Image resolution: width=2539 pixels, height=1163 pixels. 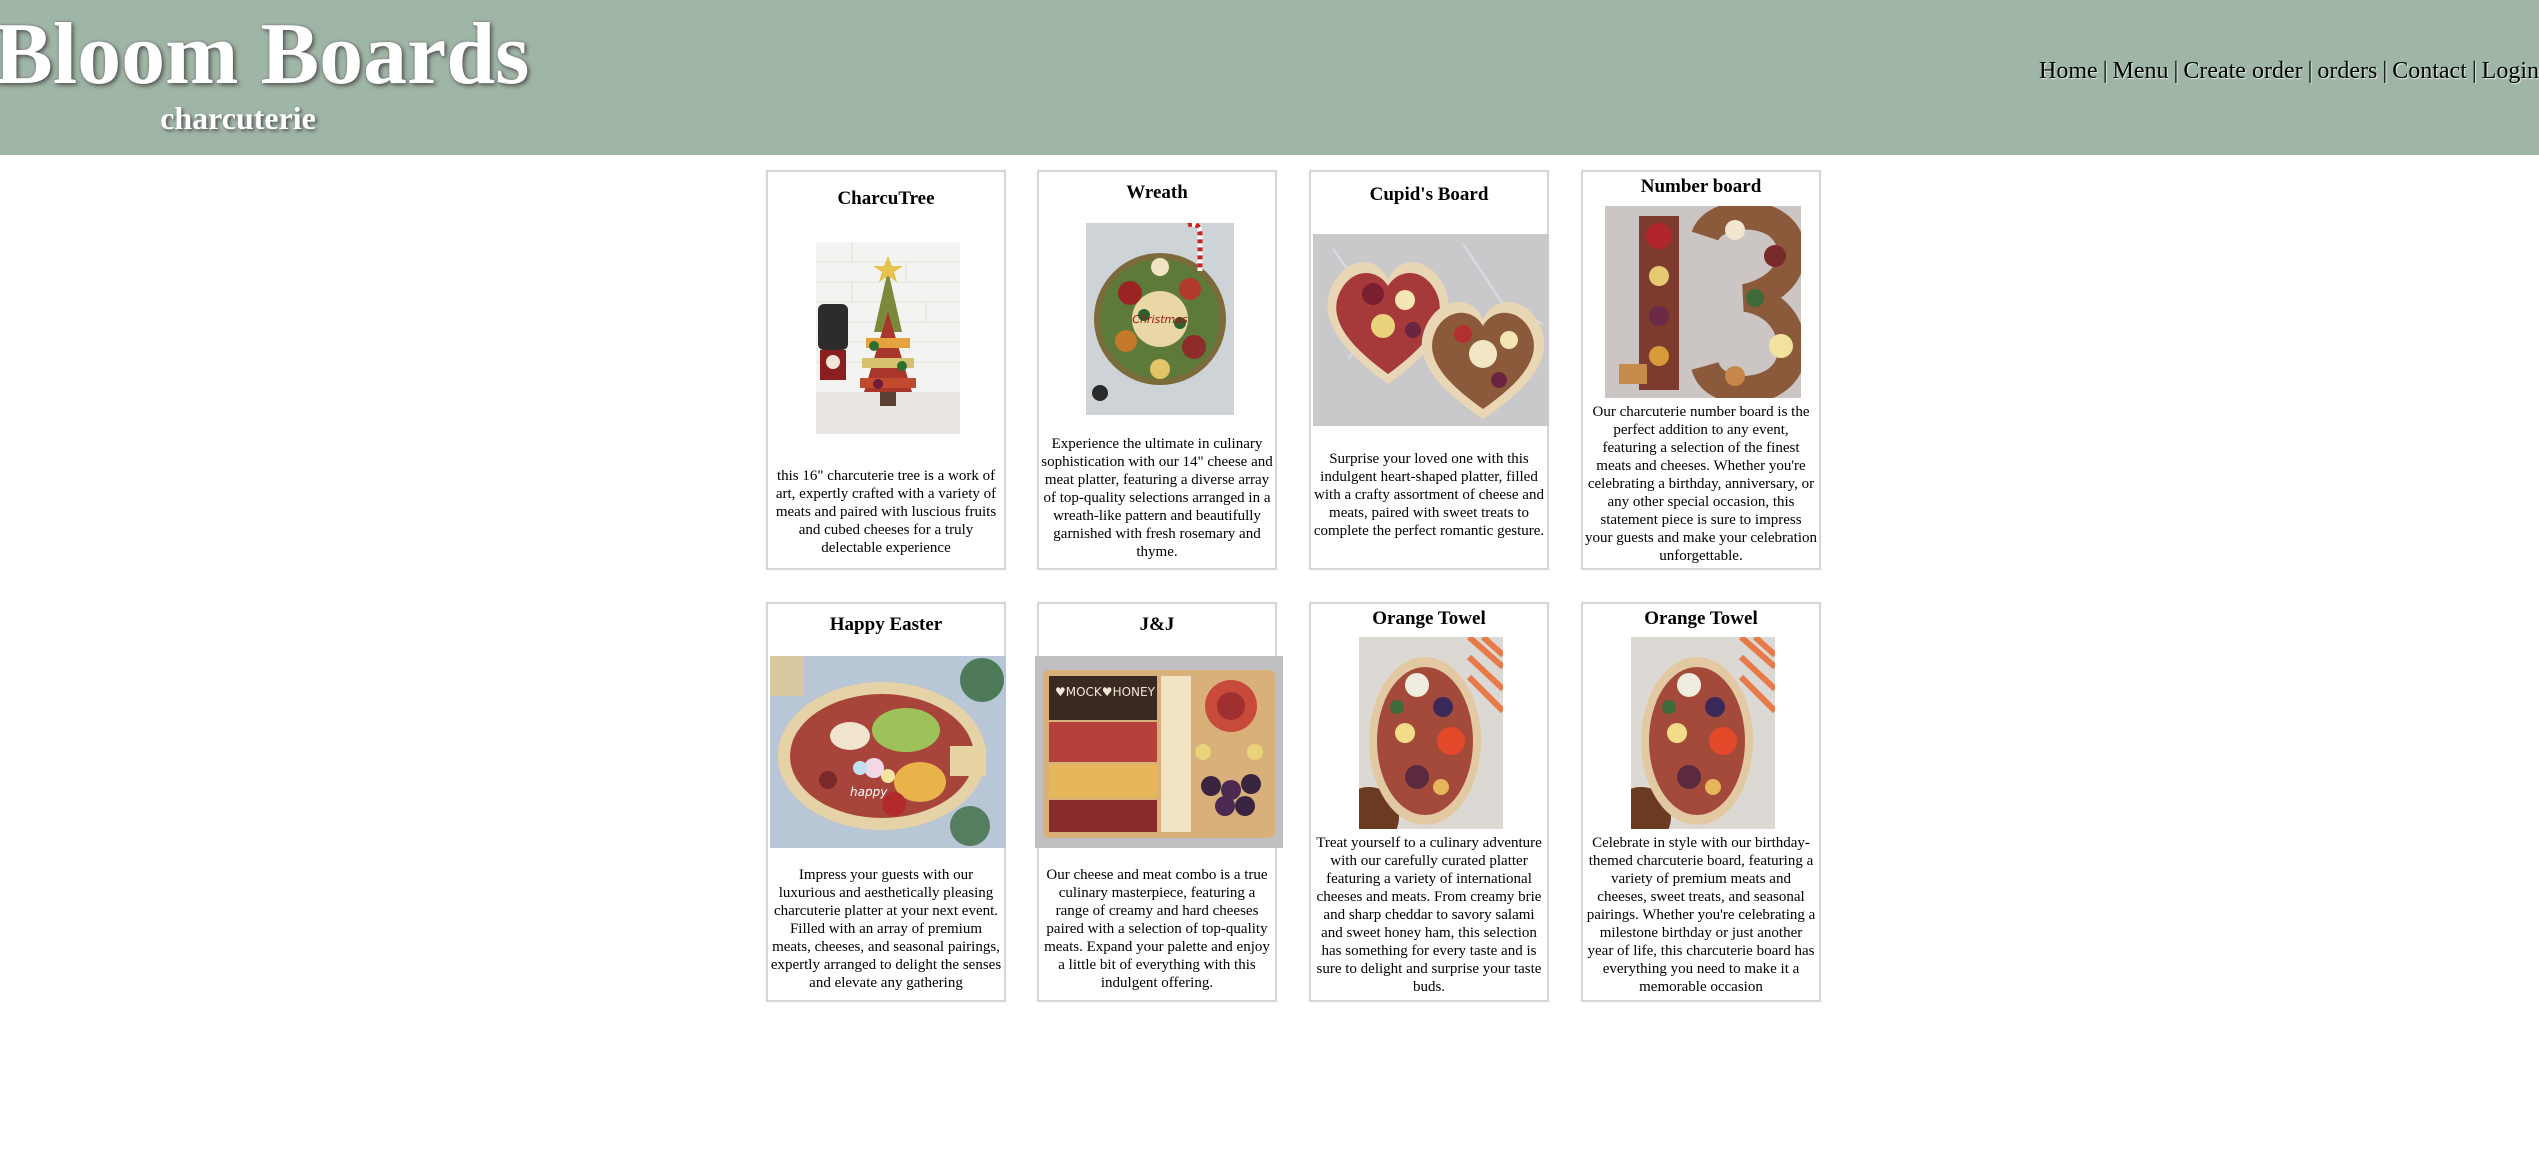 What do you see at coordinates (888, 752) in the screenshot?
I see `easter-board-photo: happy` at bounding box center [888, 752].